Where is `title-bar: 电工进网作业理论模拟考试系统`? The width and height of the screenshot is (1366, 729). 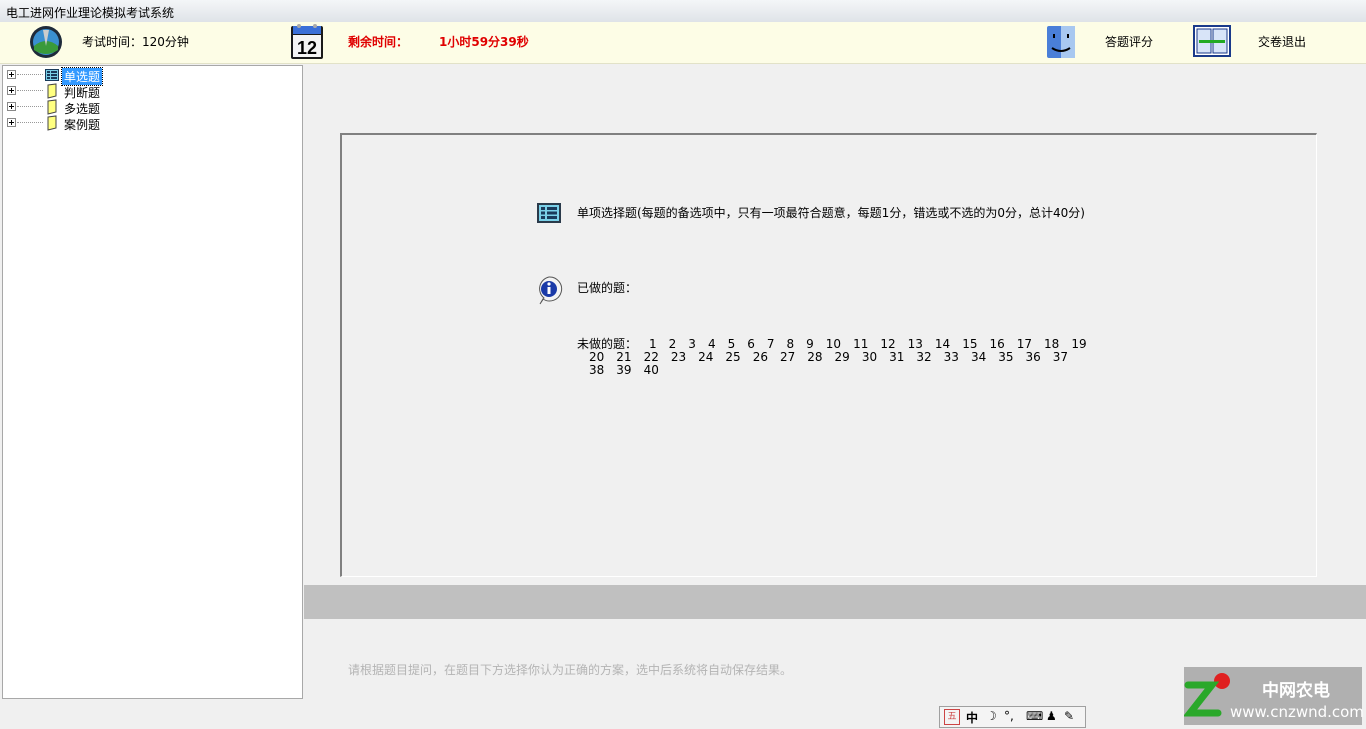 title-bar: 电工进网作业理论模拟考试系统 is located at coordinates (683, 11).